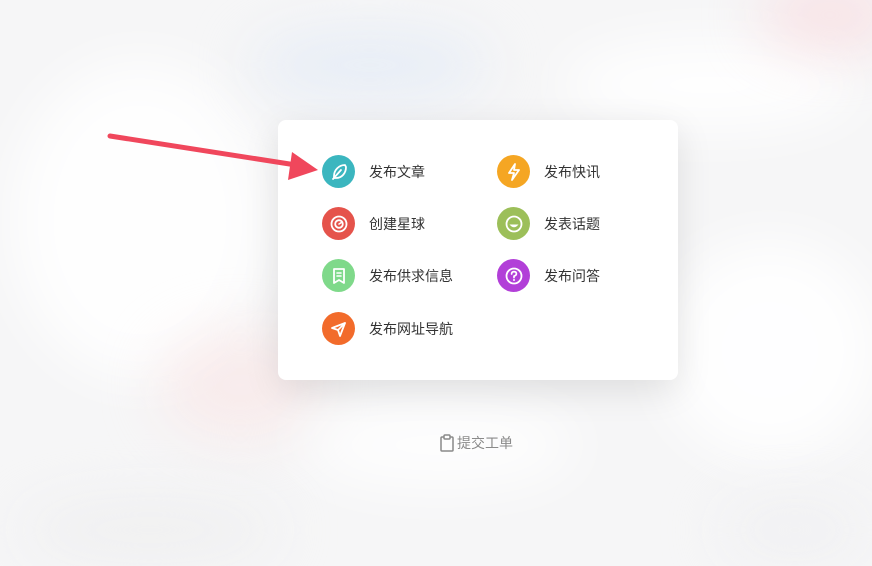 The height and width of the screenshot is (566, 872). Describe the element at coordinates (338, 223) in the screenshot. I see `planet-icon` at that location.